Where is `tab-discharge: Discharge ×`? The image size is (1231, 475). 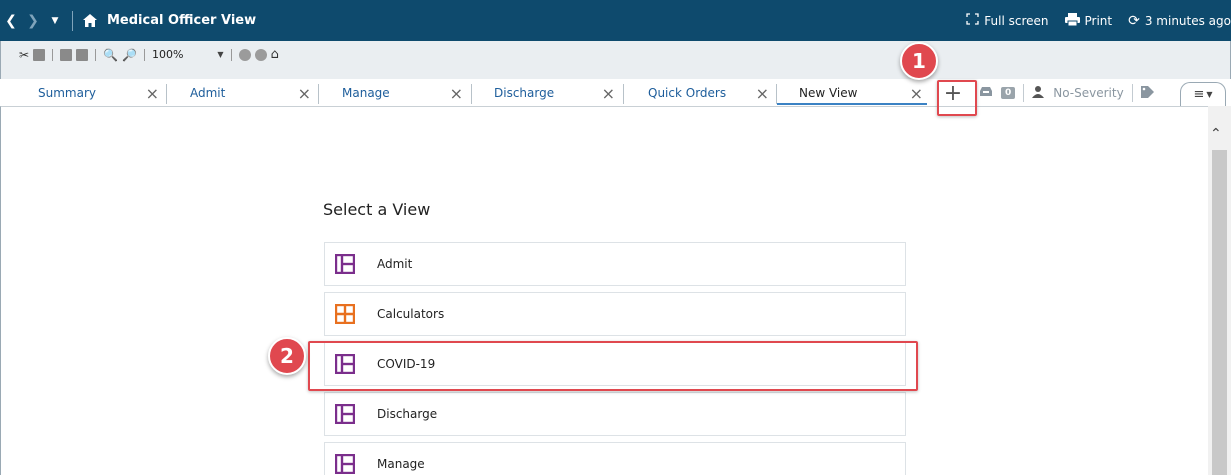 tab-discharge: Discharge × is located at coordinates (556, 93).